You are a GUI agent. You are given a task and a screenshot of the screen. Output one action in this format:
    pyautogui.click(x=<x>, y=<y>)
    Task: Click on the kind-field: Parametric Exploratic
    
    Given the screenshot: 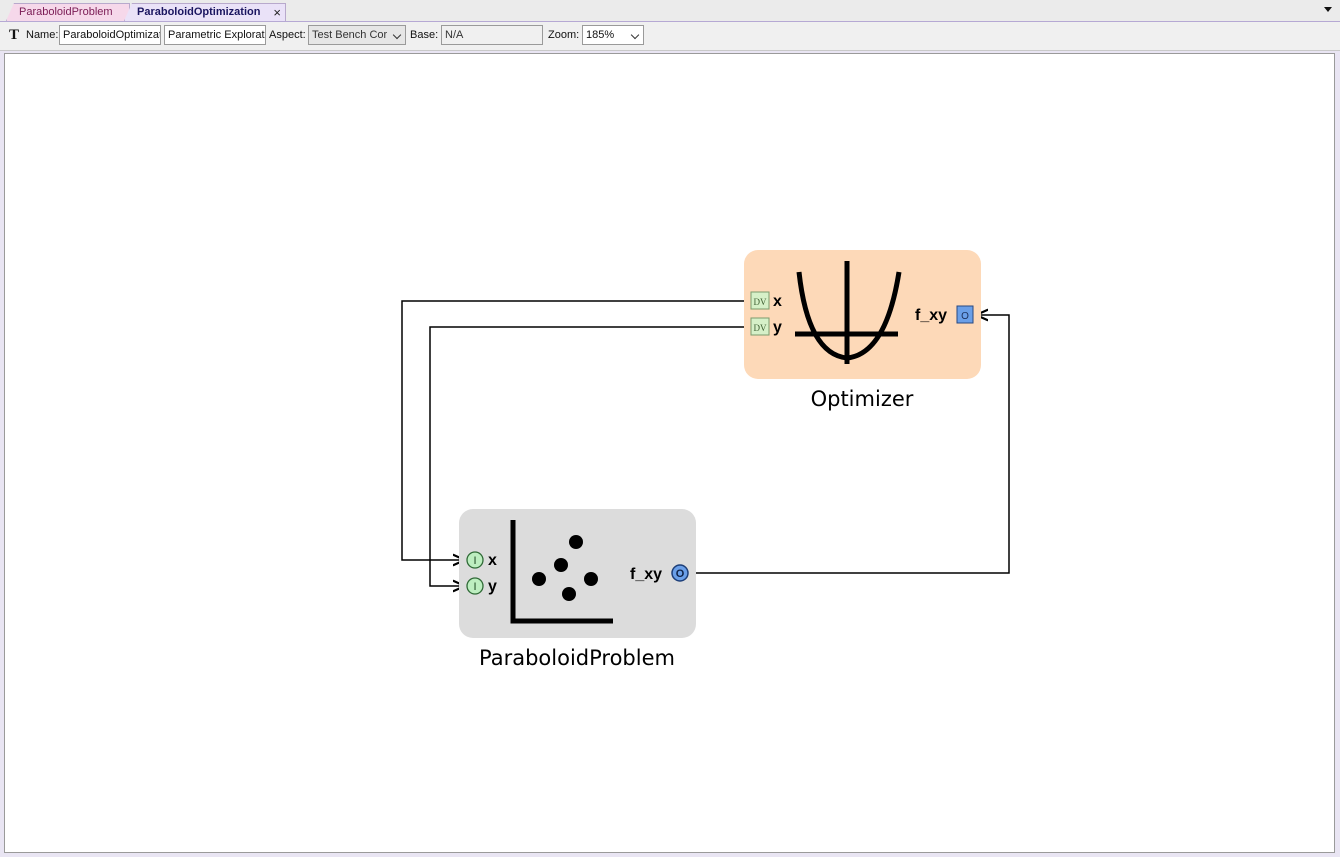 What is the action you would take?
    pyautogui.click(x=215, y=35)
    